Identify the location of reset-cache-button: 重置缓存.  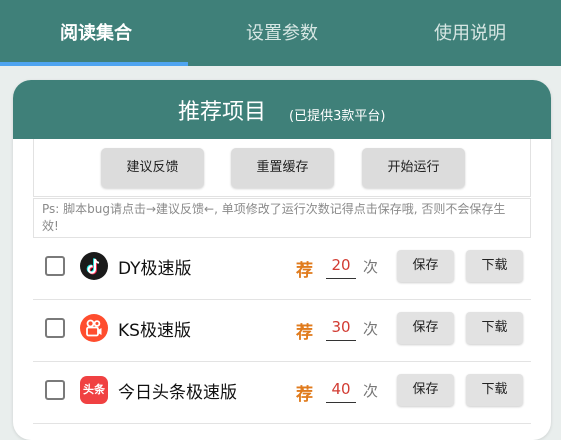
(282, 168).